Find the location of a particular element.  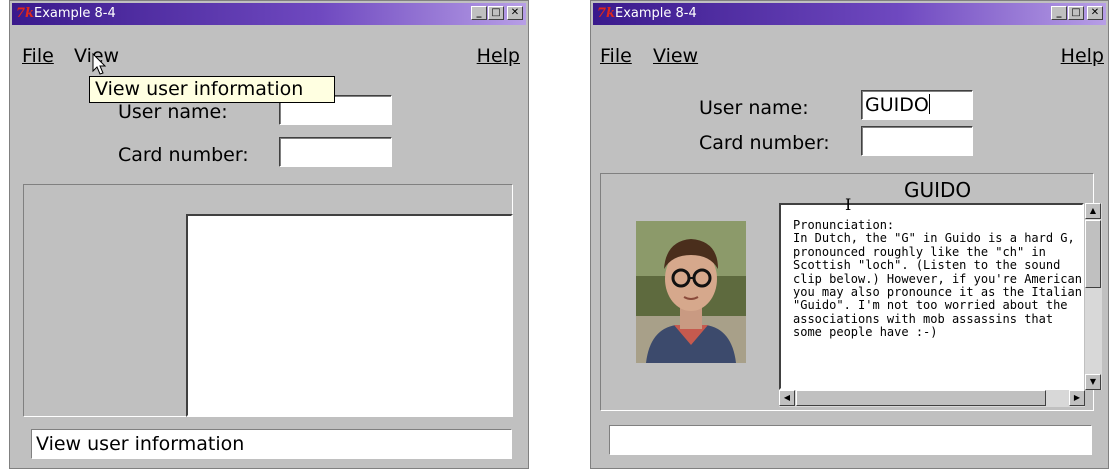

ibeam-cursor-icon: I is located at coordinates (848, 204).